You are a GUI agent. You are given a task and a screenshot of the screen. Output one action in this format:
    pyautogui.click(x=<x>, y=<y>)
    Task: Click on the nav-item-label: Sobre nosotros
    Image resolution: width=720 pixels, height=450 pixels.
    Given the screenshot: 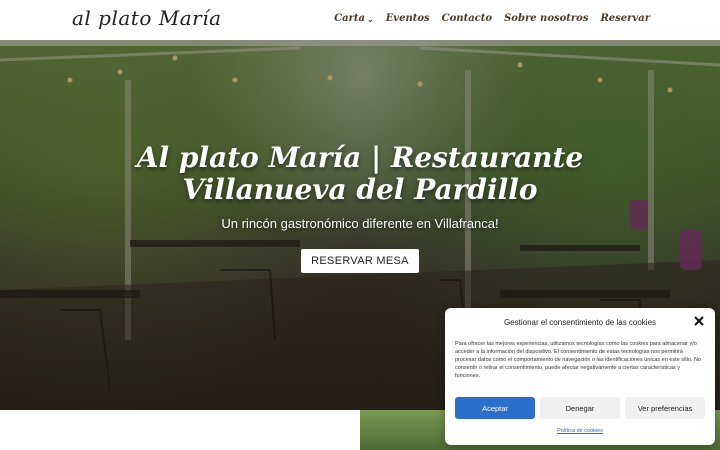 What is the action you would take?
    pyautogui.click(x=546, y=18)
    